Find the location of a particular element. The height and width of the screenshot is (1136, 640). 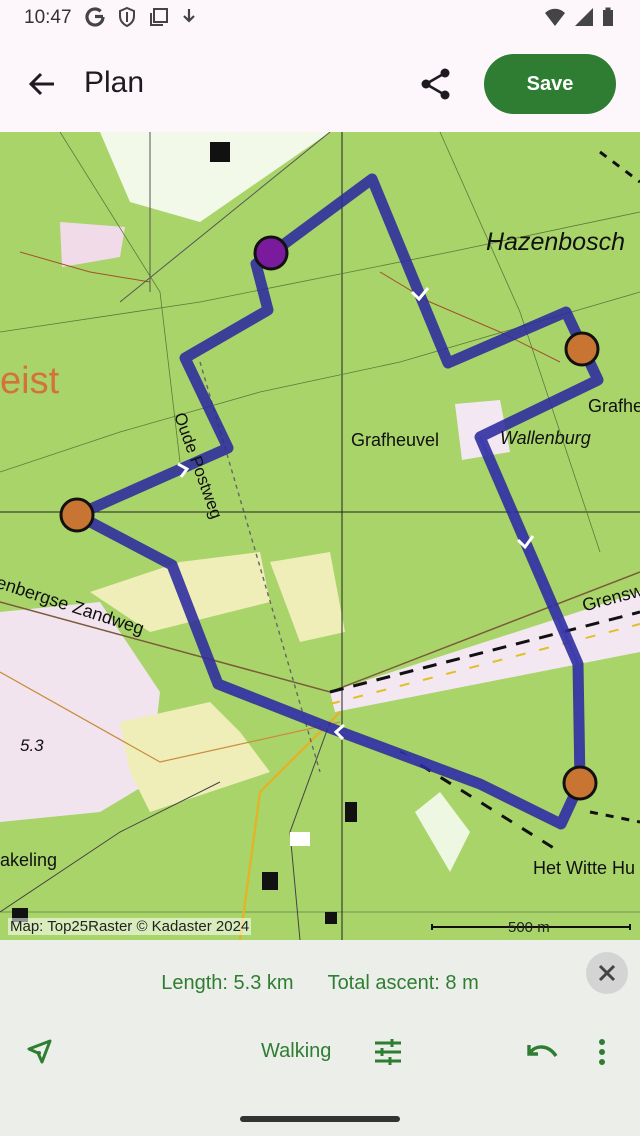

page-title: Plan is located at coordinates (114, 82).